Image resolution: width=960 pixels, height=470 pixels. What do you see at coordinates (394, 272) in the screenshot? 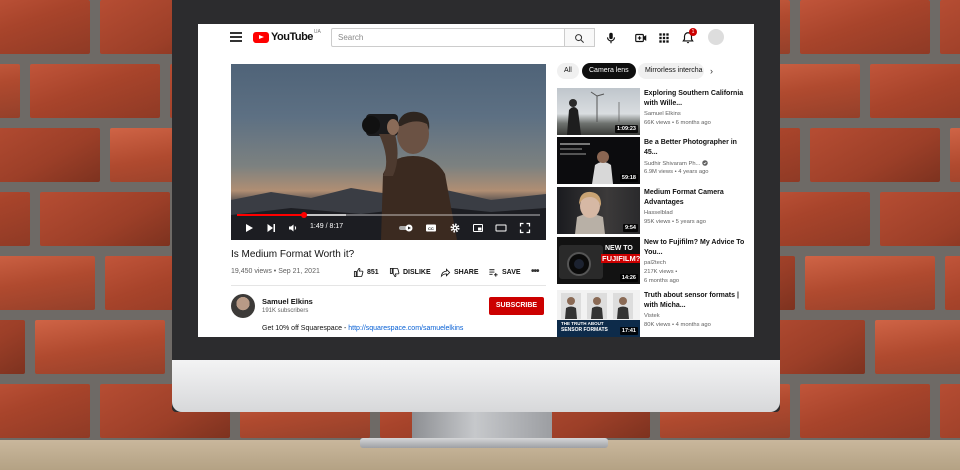
I see `thumbs-down-icon` at bounding box center [394, 272].